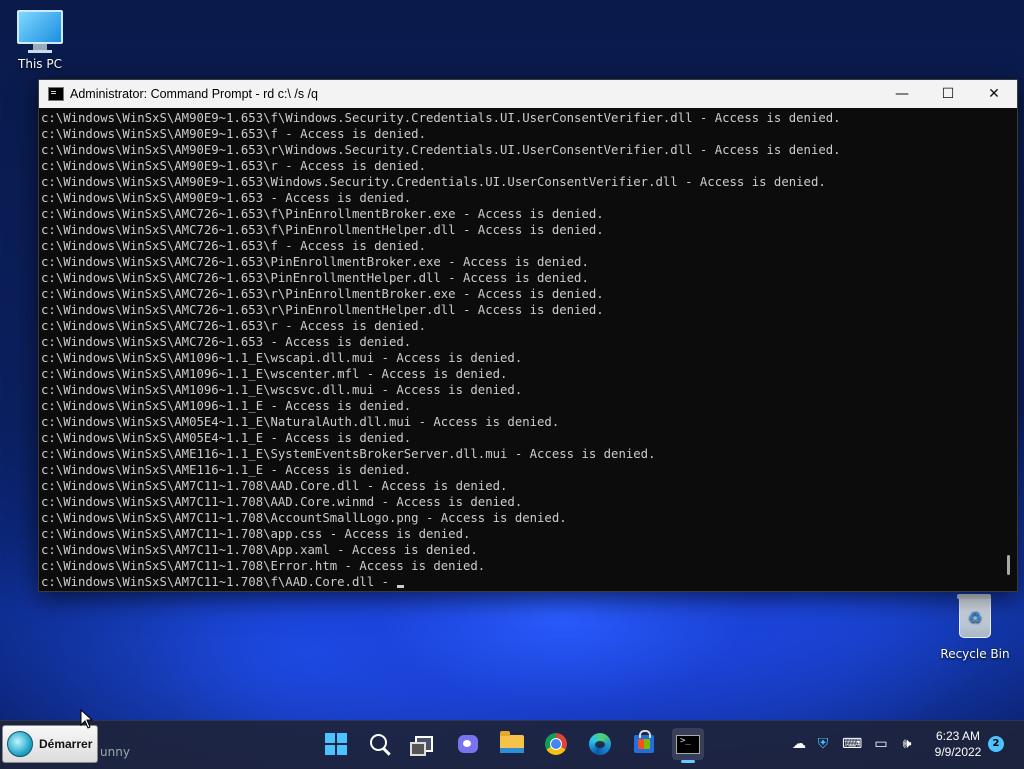  I want to click on recycle-bin-icon: ♻, so click(974, 616).